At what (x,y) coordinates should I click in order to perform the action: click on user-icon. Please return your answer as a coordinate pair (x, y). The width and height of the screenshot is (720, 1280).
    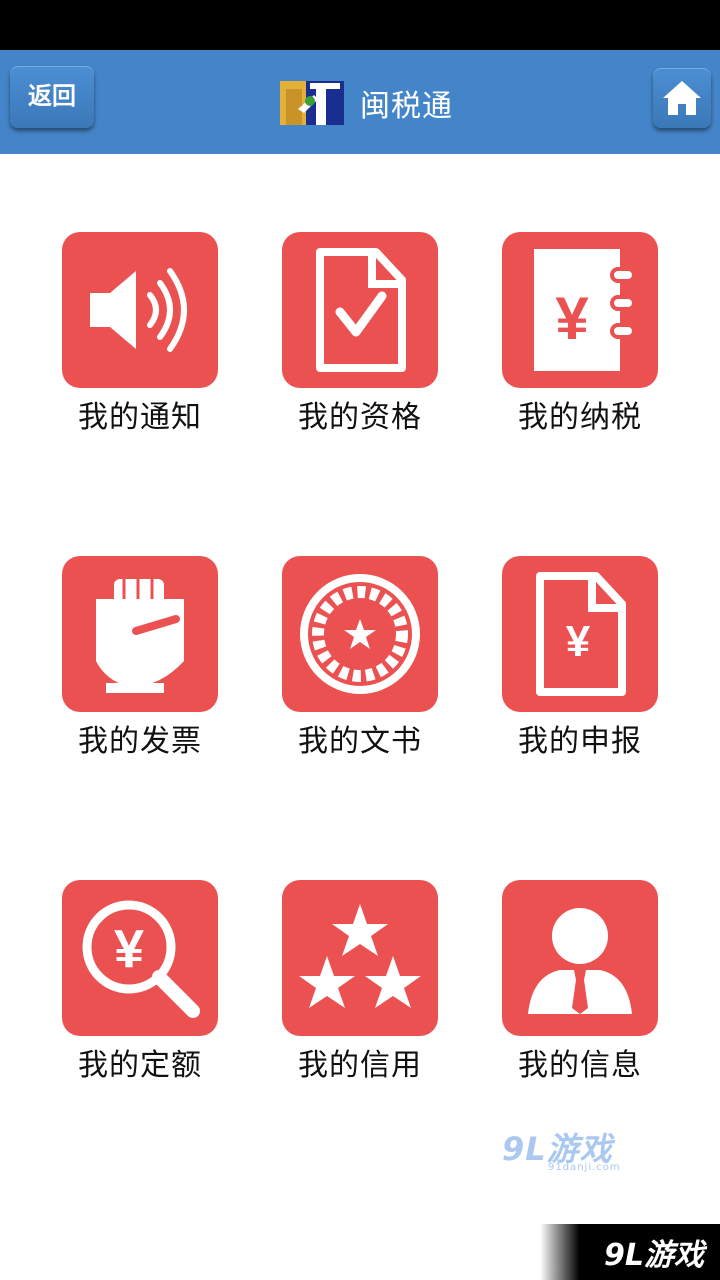
    Looking at the image, I should click on (580, 958).